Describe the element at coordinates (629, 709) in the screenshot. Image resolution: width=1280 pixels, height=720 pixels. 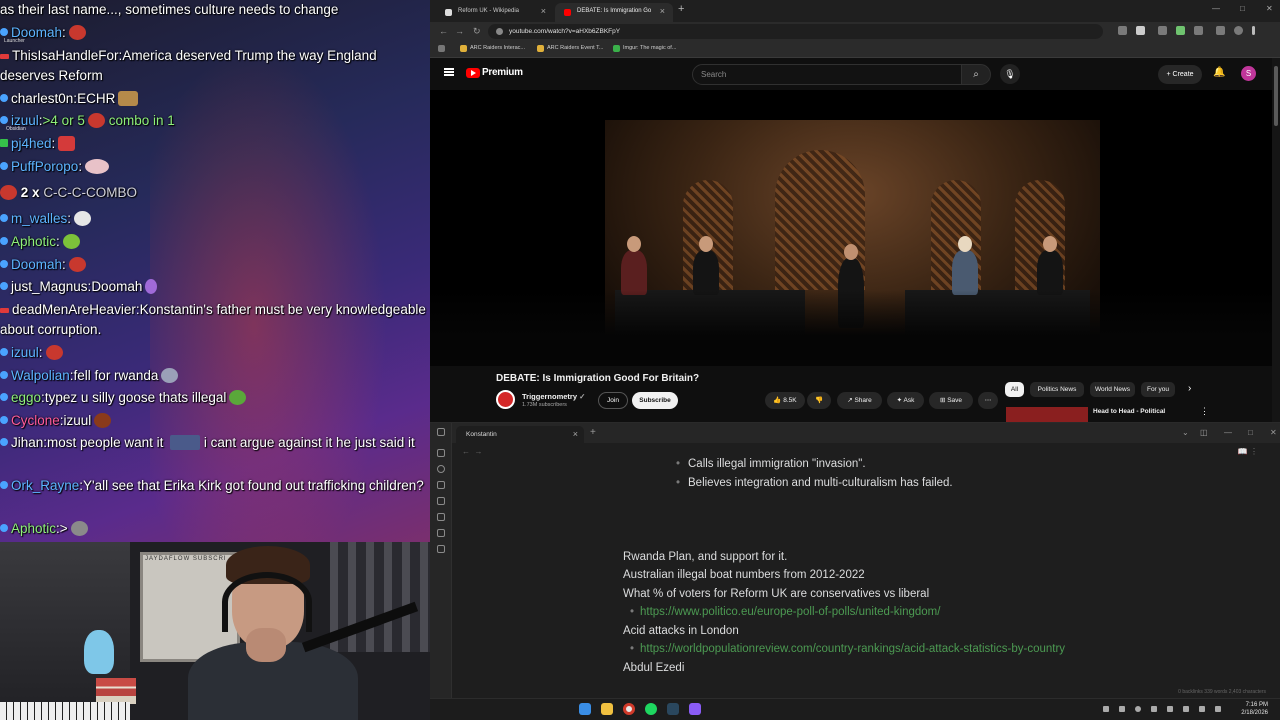
I see `chrome-icon` at that location.